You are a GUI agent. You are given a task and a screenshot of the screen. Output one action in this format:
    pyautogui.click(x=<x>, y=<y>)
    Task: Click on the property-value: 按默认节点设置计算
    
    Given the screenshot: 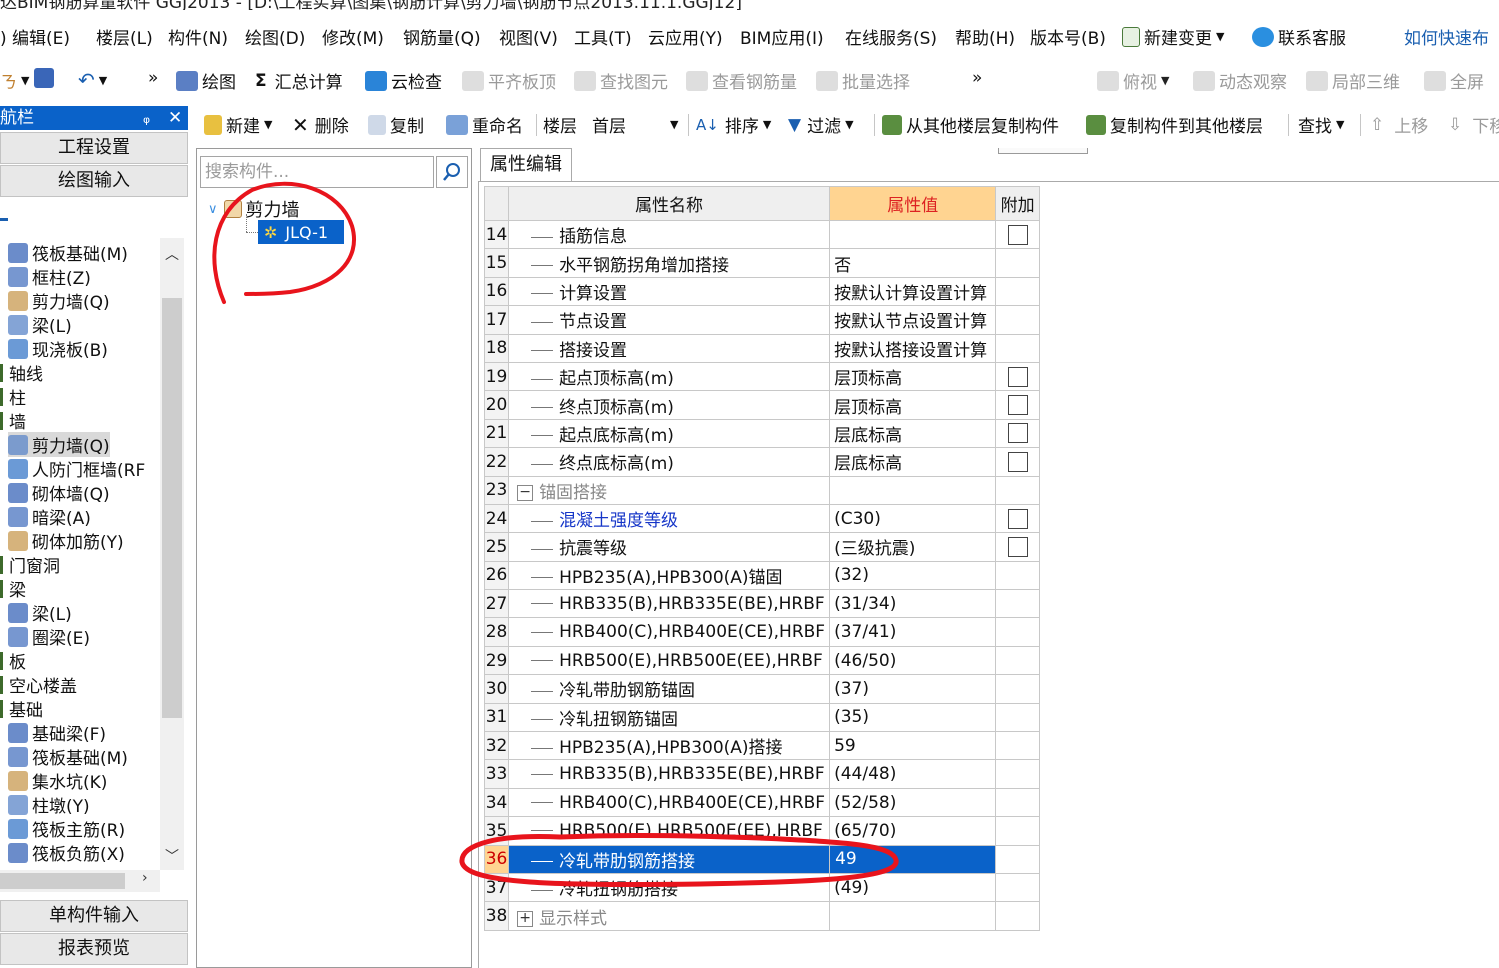 What is the action you would take?
    pyautogui.click(x=913, y=320)
    